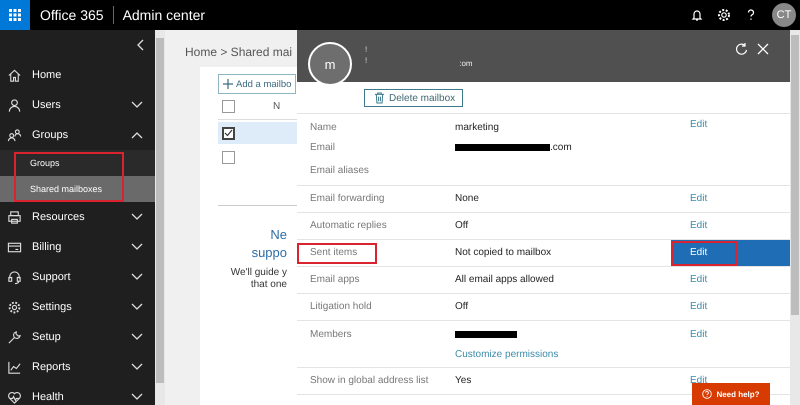 The height and width of the screenshot is (405, 800). I want to click on mailbox-avatar: m, so click(330, 64).